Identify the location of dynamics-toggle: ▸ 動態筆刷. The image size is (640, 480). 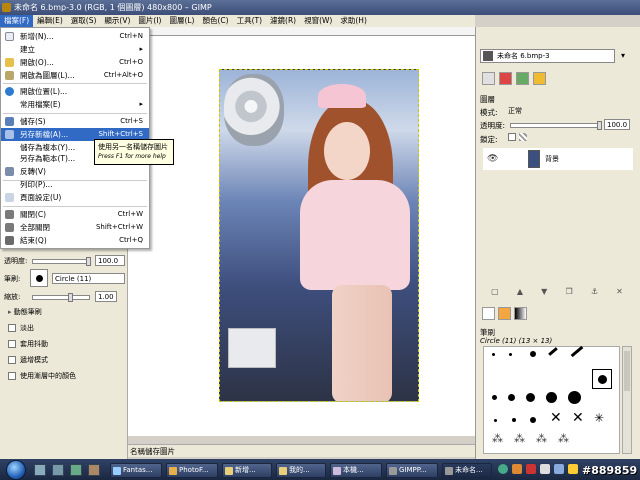
(25, 312).